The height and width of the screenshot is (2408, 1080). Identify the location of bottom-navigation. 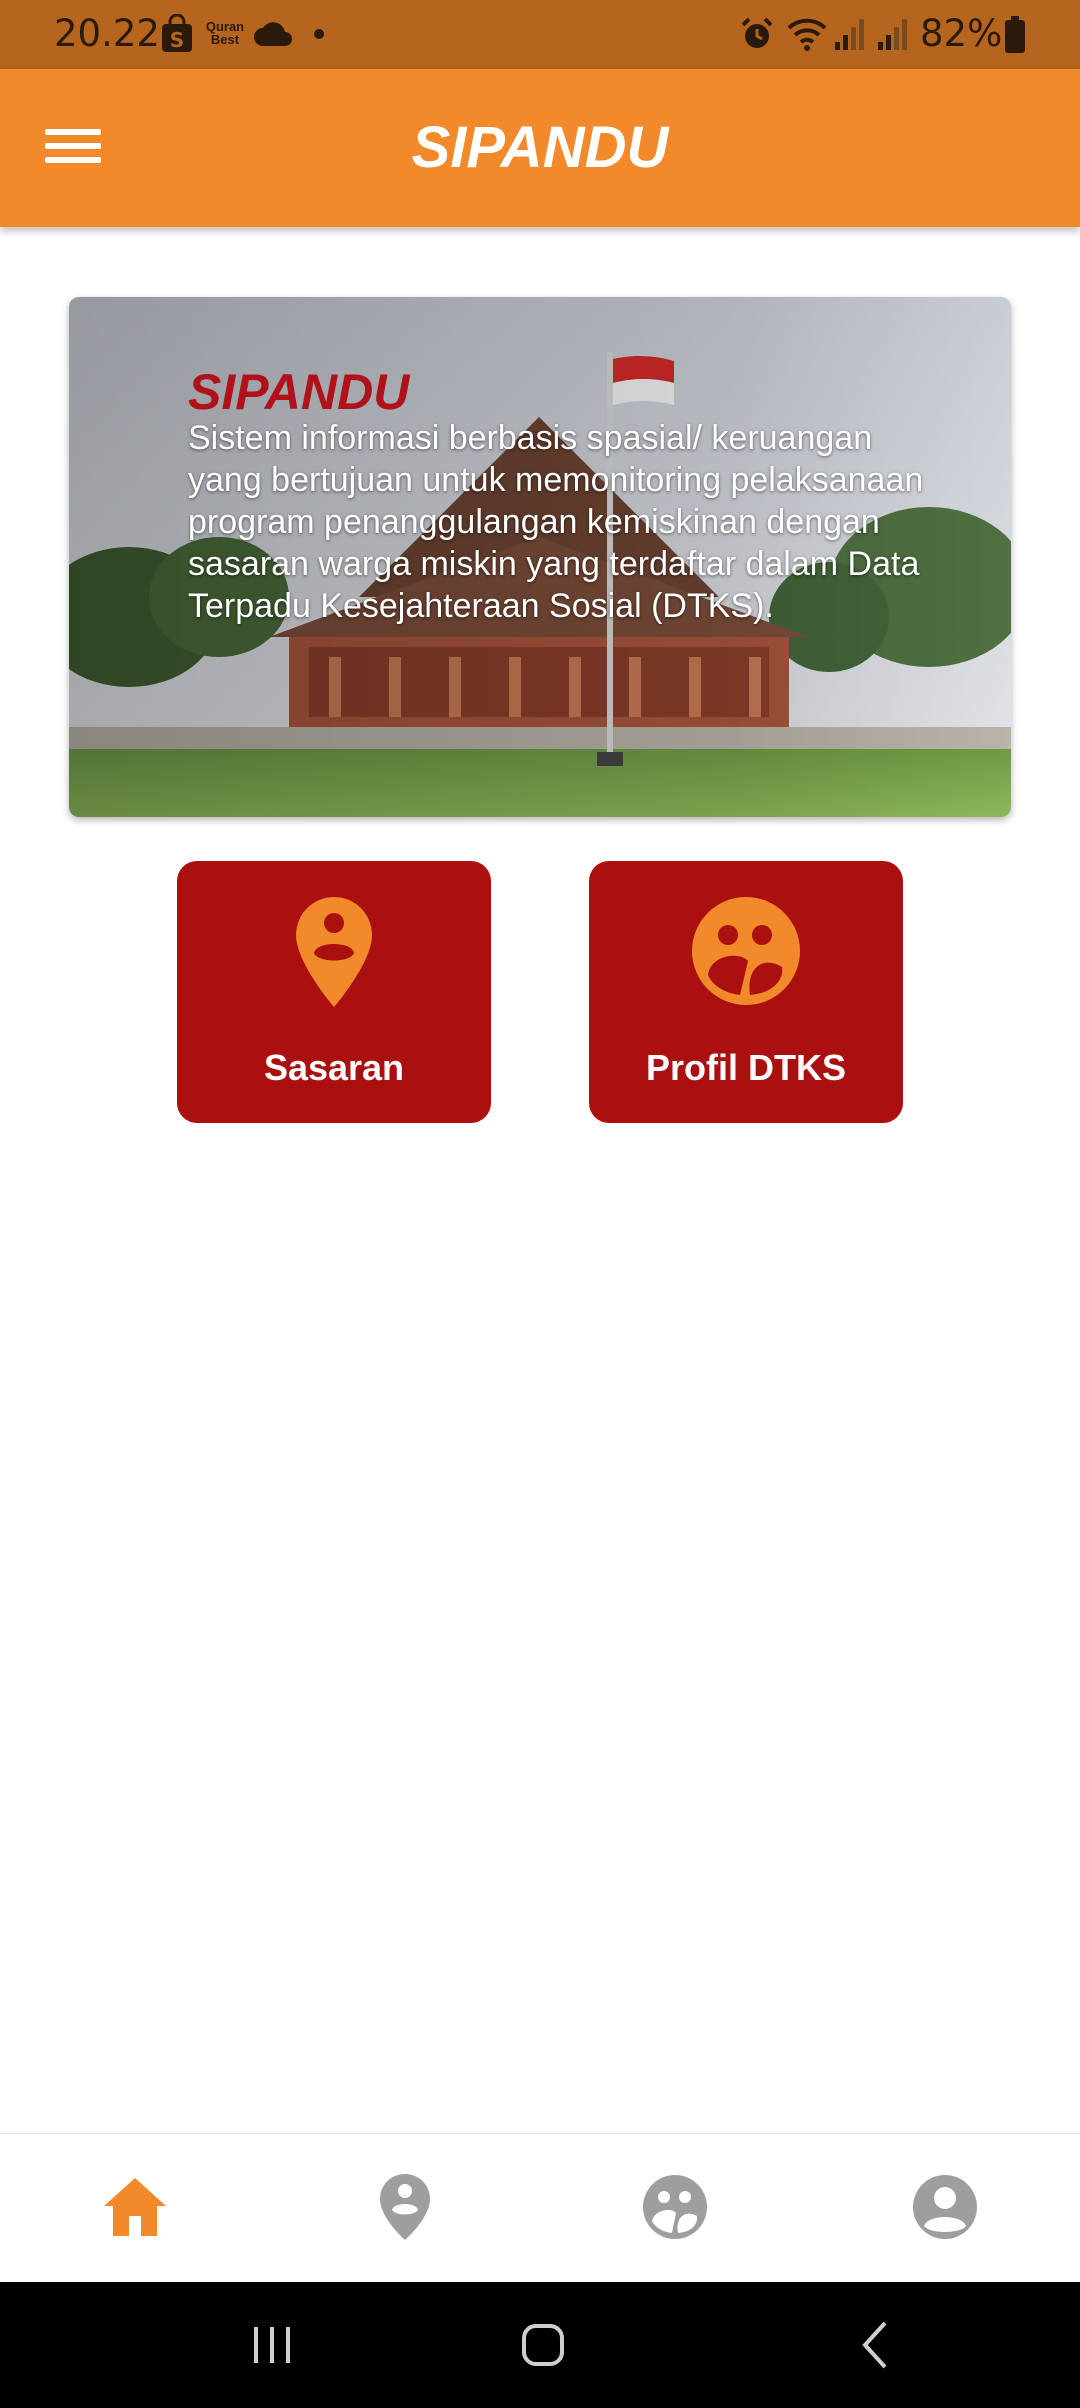
(540, 2208).